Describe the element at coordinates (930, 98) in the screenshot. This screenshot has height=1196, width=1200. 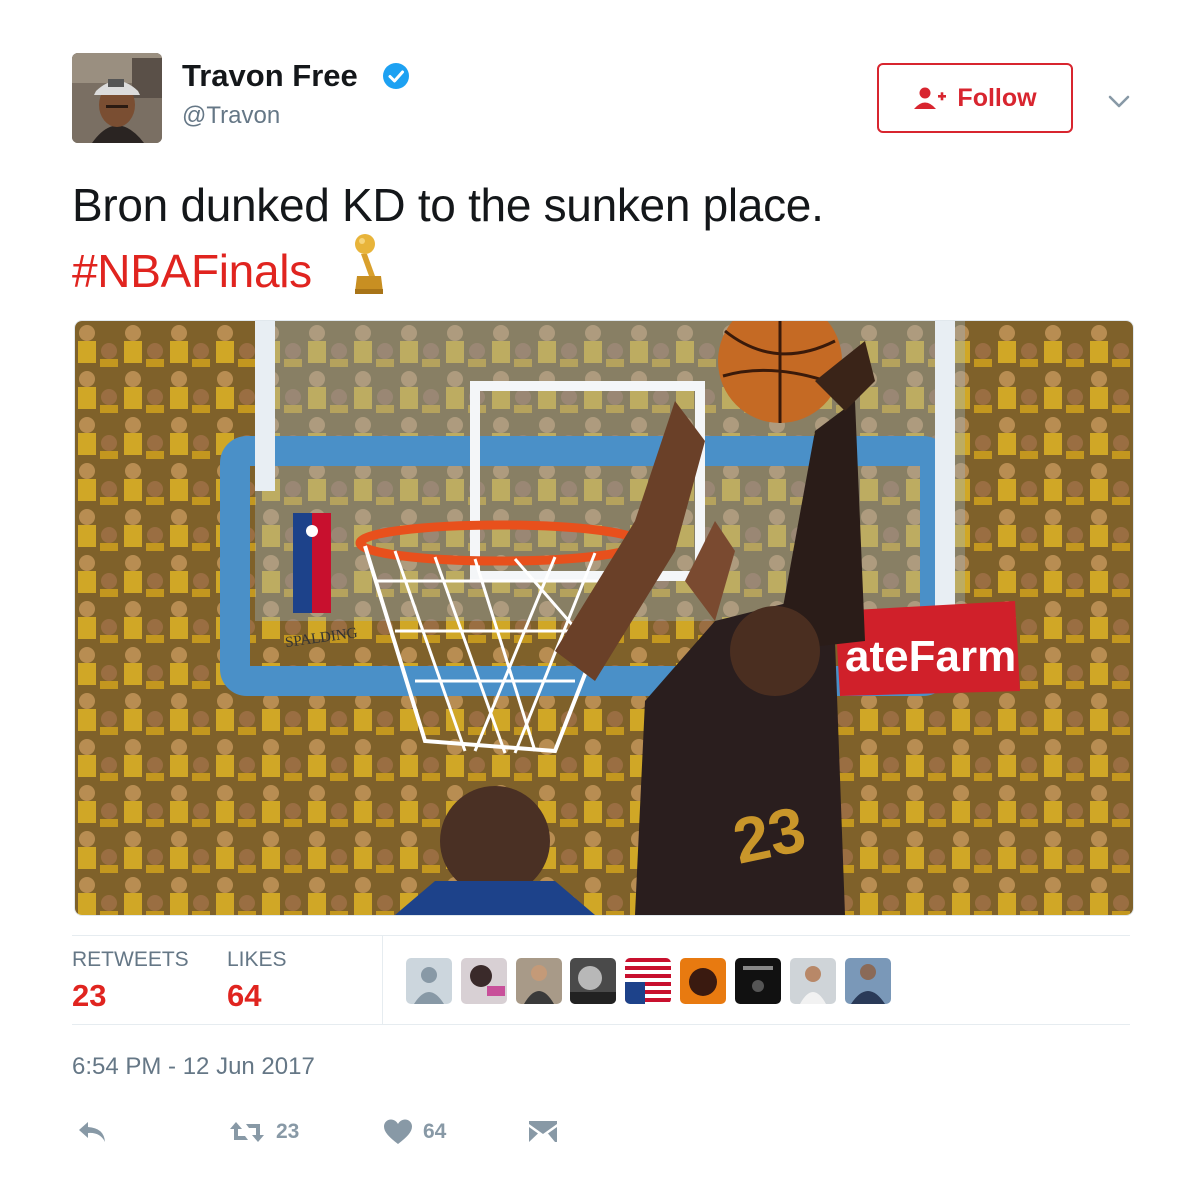
I see `add-user-icon` at that location.